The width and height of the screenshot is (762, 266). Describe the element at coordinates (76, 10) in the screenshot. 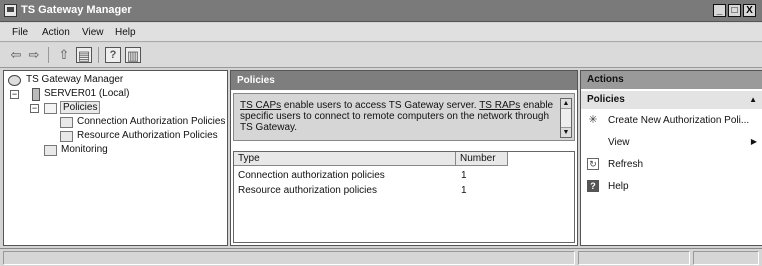

I see `window-title: TS Gateway Manager` at that location.